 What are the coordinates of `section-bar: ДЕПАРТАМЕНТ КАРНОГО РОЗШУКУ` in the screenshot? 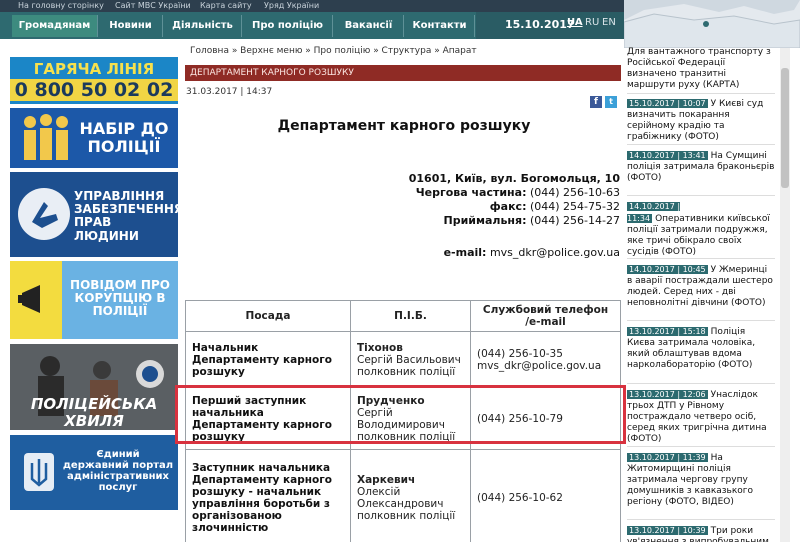 It's located at (403, 73).